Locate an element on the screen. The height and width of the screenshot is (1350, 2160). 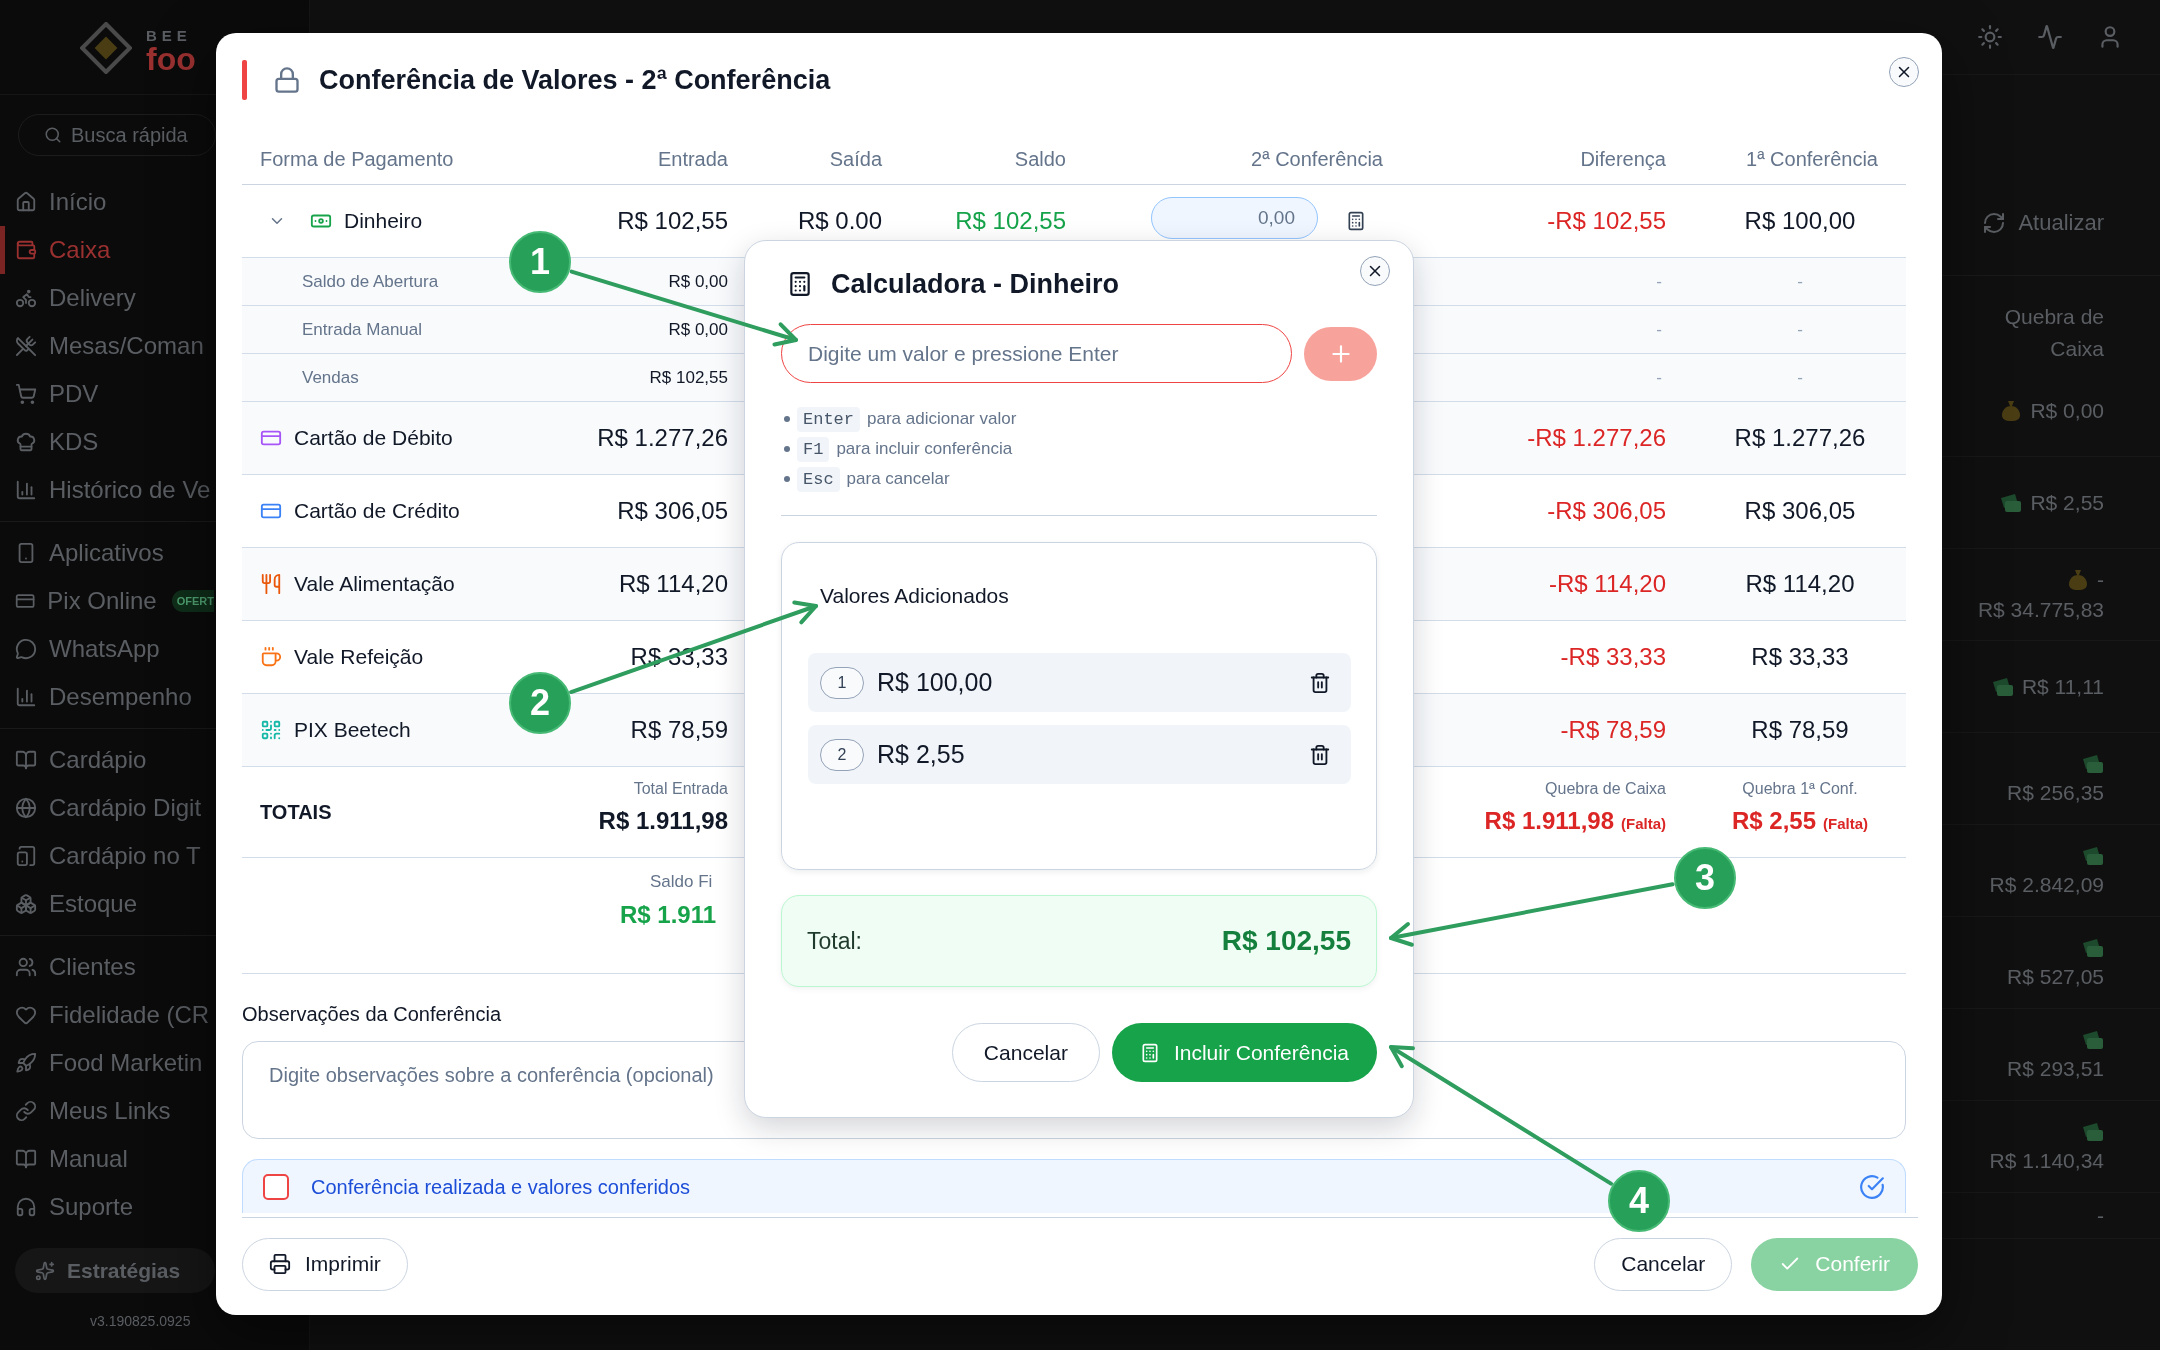
cash-break-amount: R$ 256,35 is located at coordinates (2055, 792).